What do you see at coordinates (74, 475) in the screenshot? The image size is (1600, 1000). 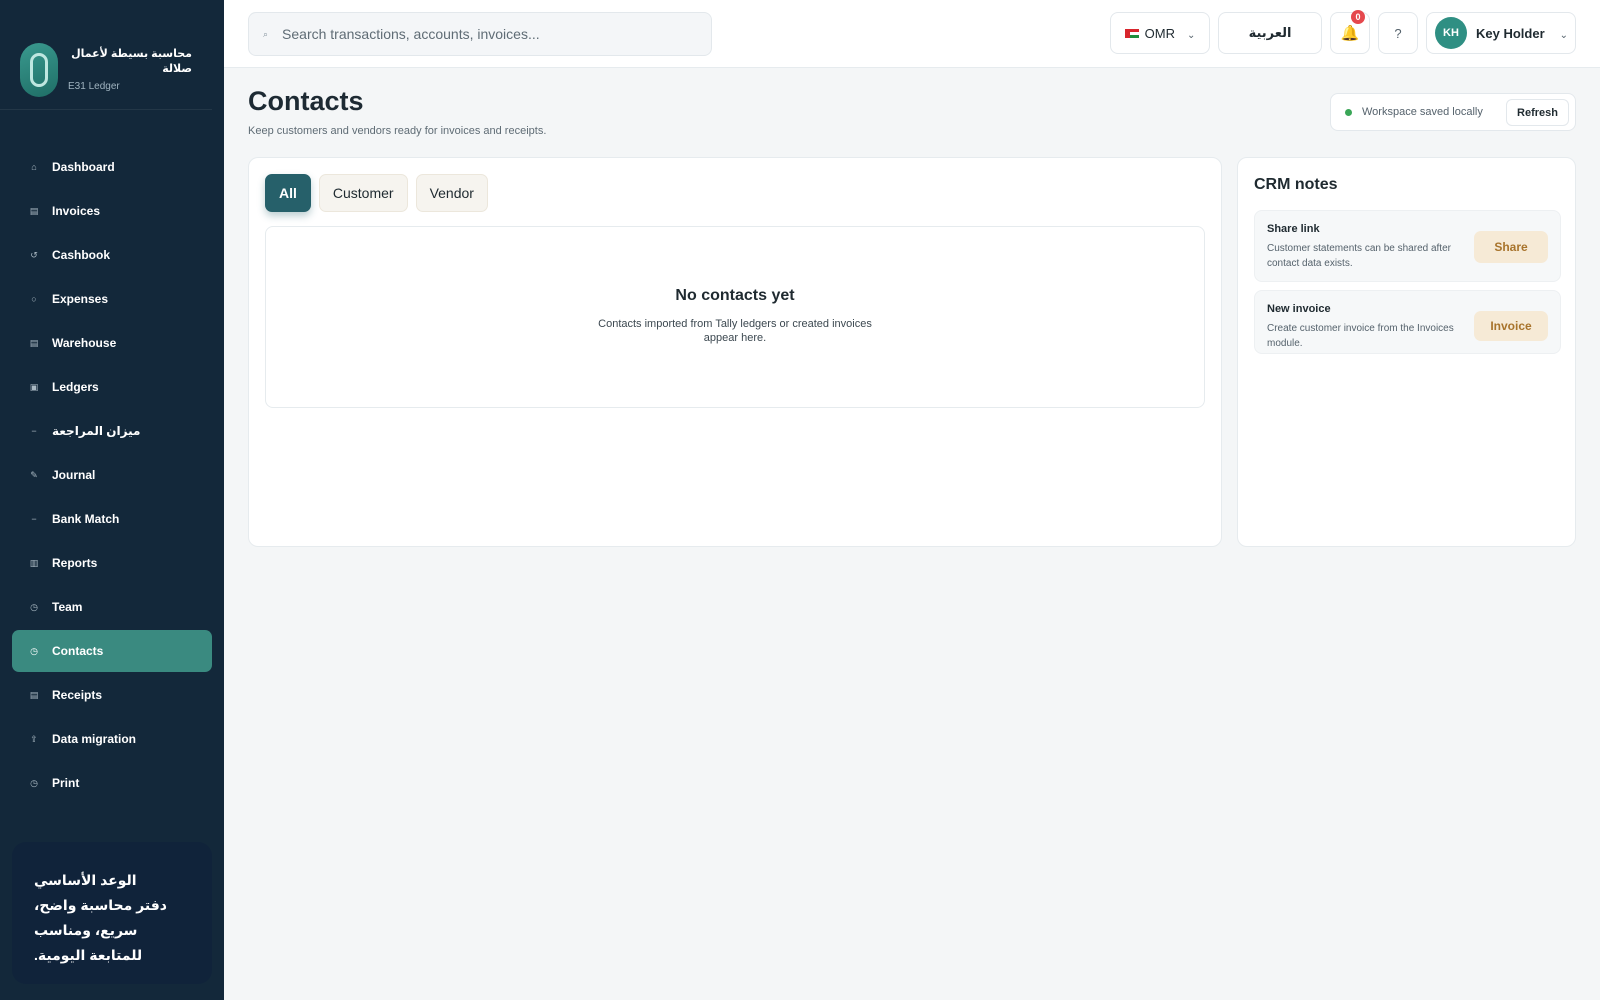 I see `sidebar-item-label: Journal` at bounding box center [74, 475].